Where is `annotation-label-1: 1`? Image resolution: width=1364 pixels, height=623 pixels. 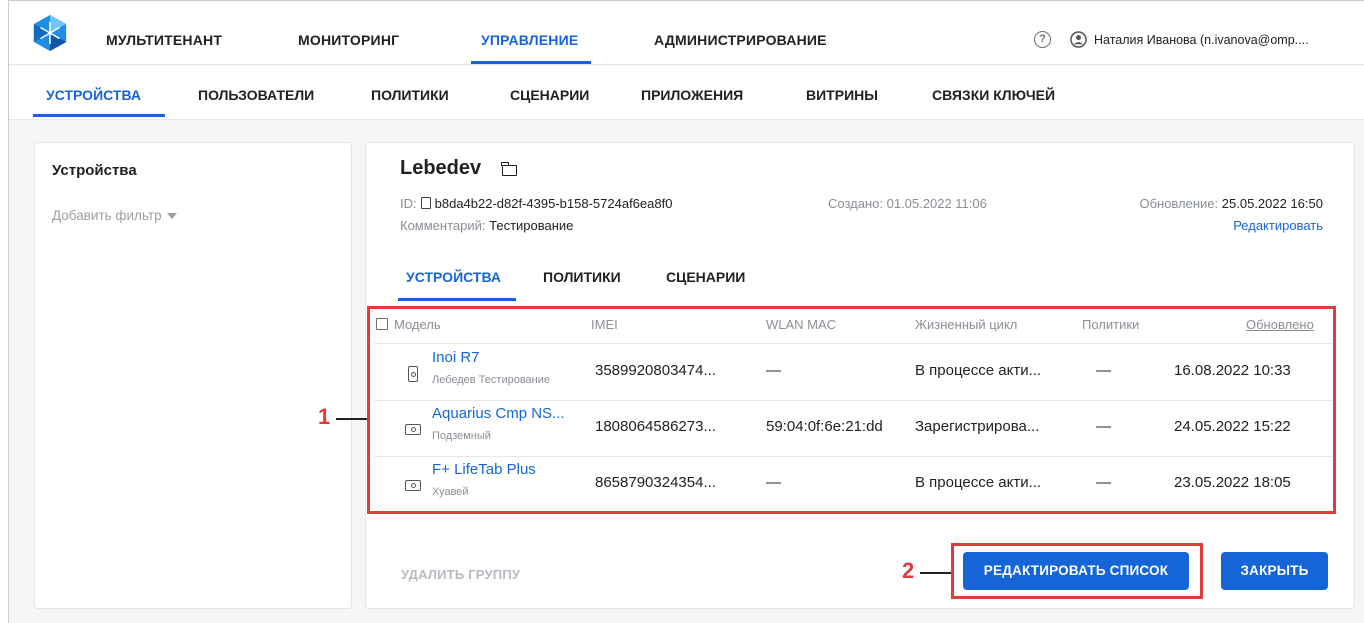 annotation-label-1: 1 is located at coordinates (324, 416).